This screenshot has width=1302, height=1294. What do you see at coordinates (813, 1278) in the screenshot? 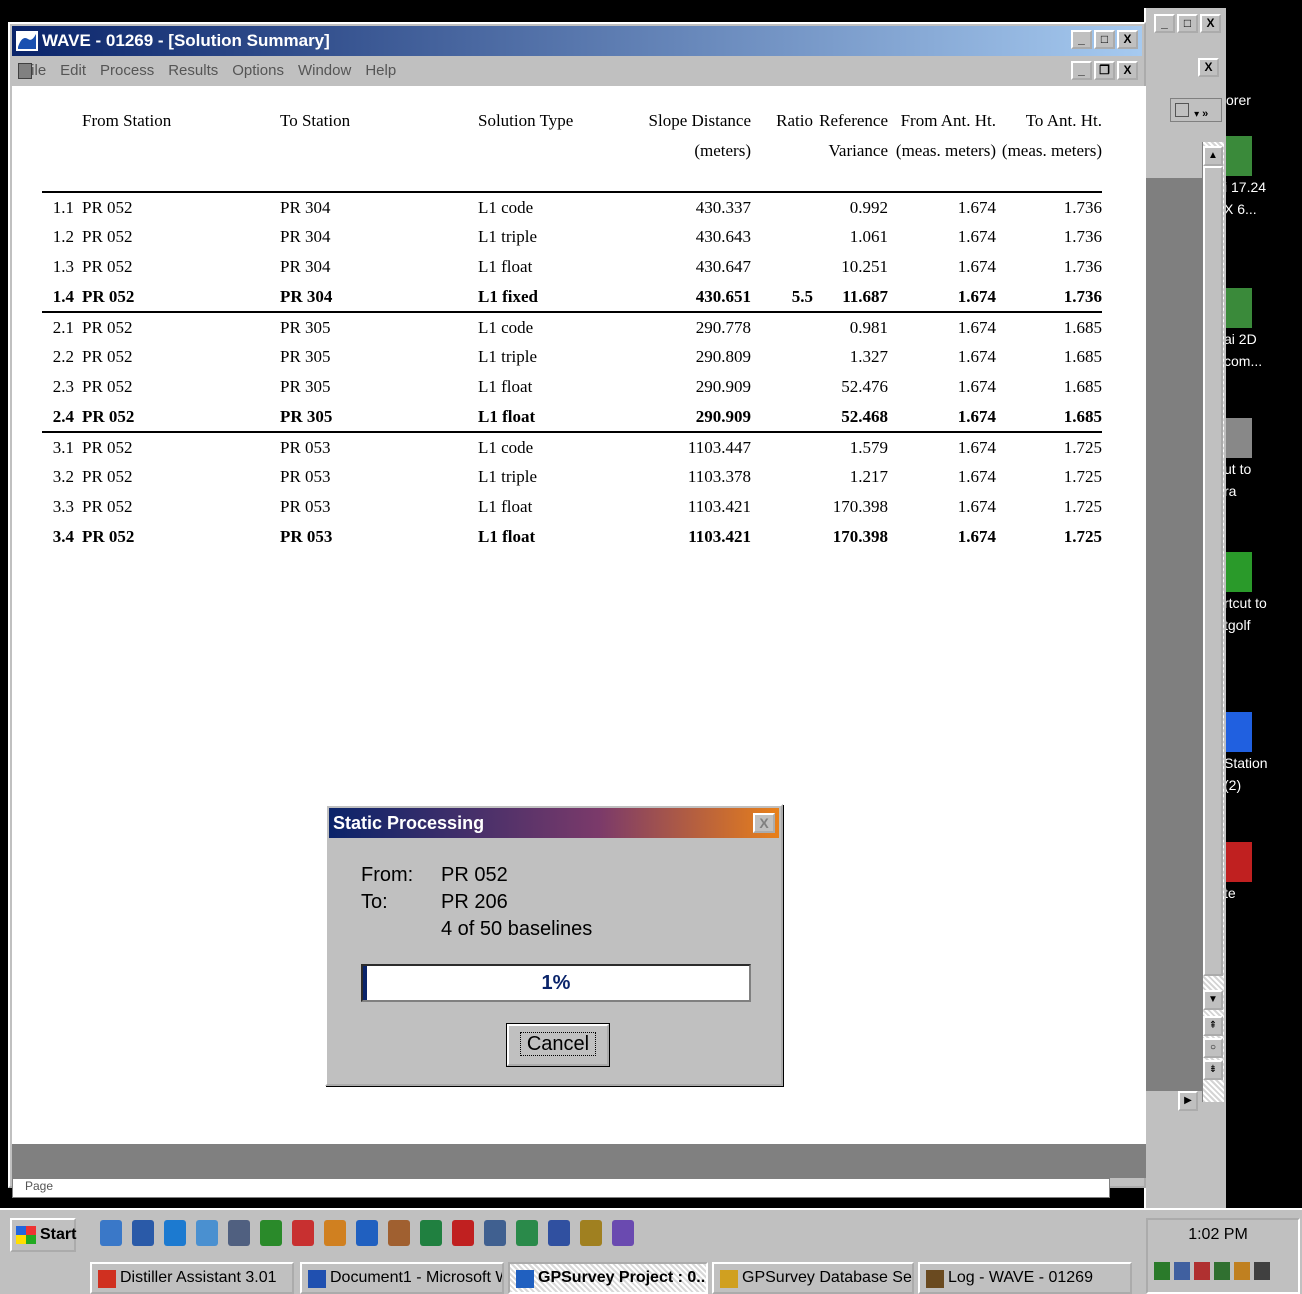
I see `taskbar-button: GPSurvey Database Server` at bounding box center [813, 1278].